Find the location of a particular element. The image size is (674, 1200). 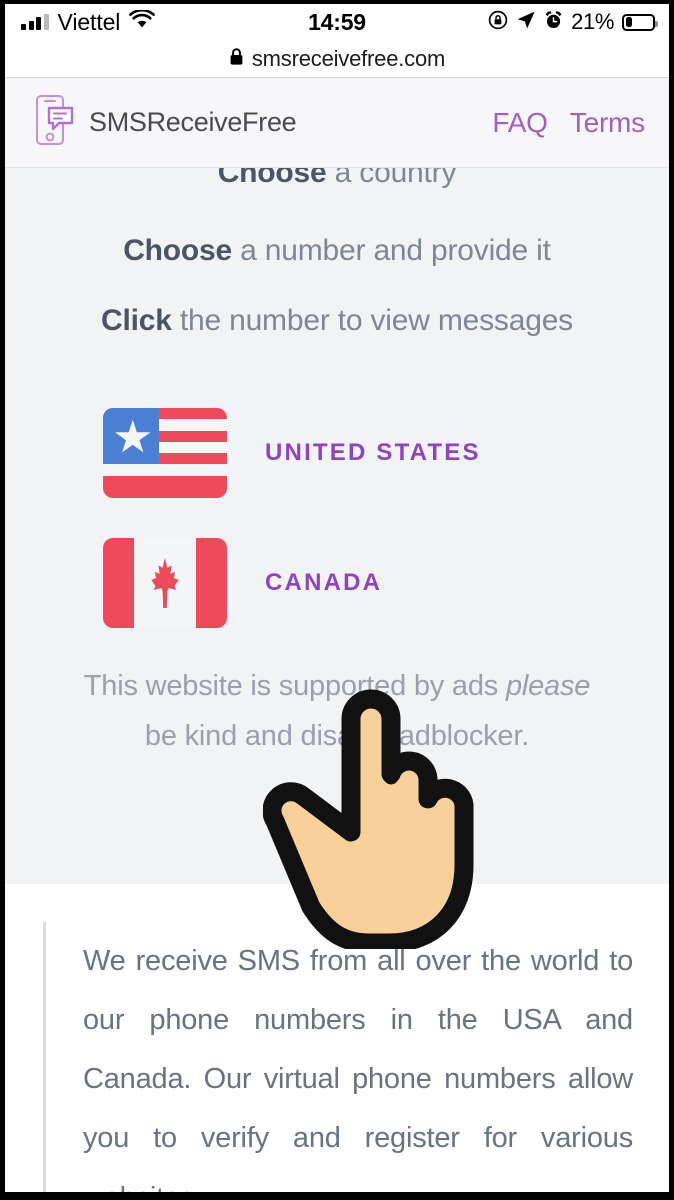

step-choose-number: Choose a number and provide it is located at coordinates (337, 251).